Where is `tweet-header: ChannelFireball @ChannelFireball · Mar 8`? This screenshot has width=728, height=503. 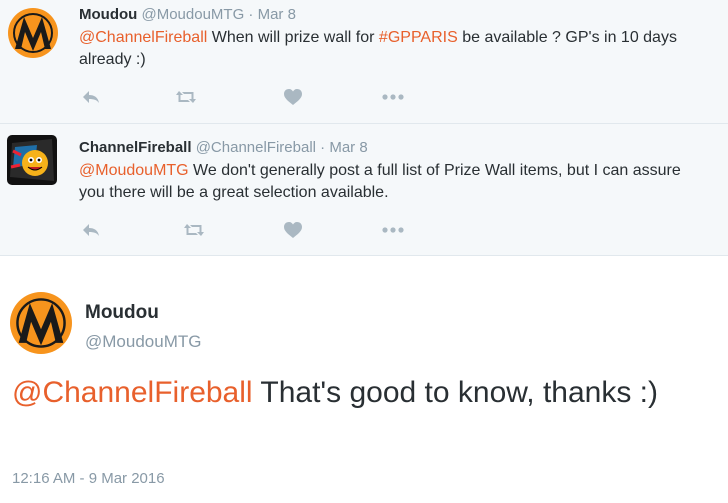
tweet-header: ChannelFireball @ChannelFireball · Mar 8 is located at coordinates (393, 148).